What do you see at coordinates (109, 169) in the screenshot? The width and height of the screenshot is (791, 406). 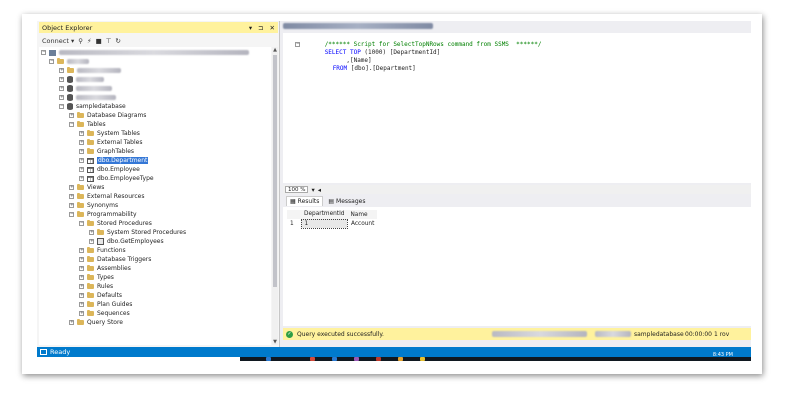 I see `tree-node-dbo-employee: + dbo.Employee` at bounding box center [109, 169].